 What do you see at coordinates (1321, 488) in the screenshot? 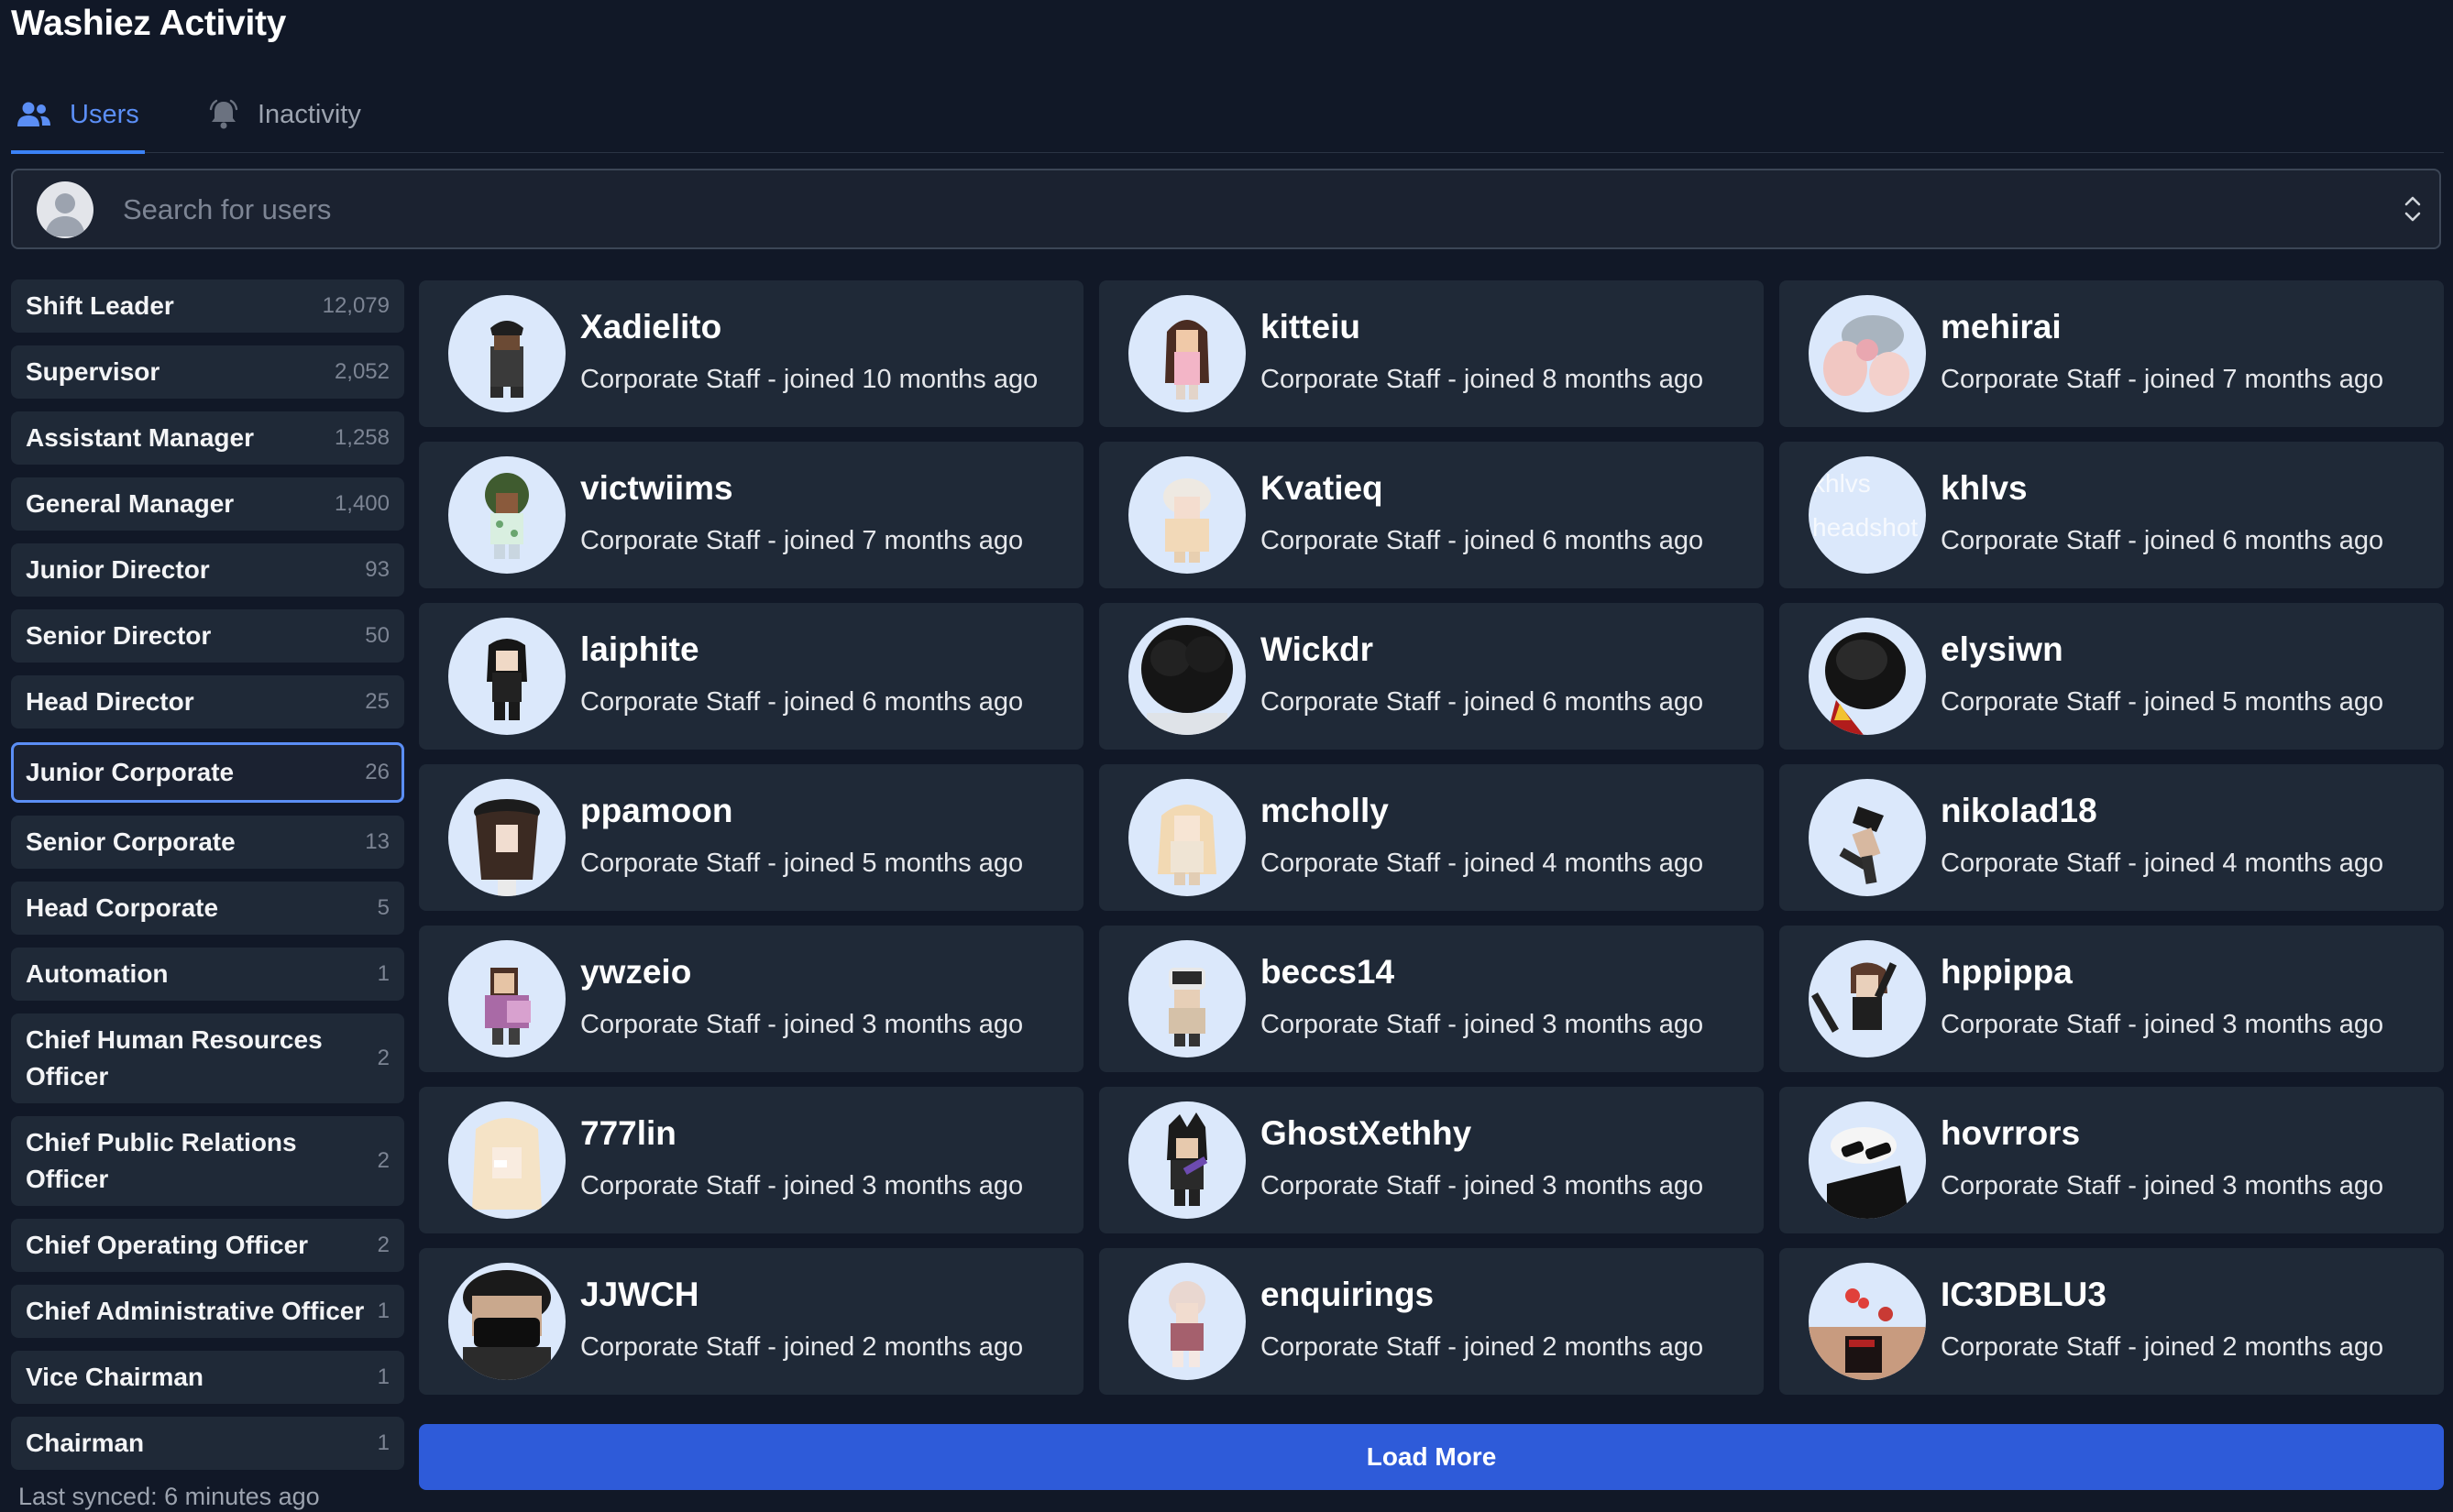
I see `user-name: Kvatieq` at bounding box center [1321, 488].